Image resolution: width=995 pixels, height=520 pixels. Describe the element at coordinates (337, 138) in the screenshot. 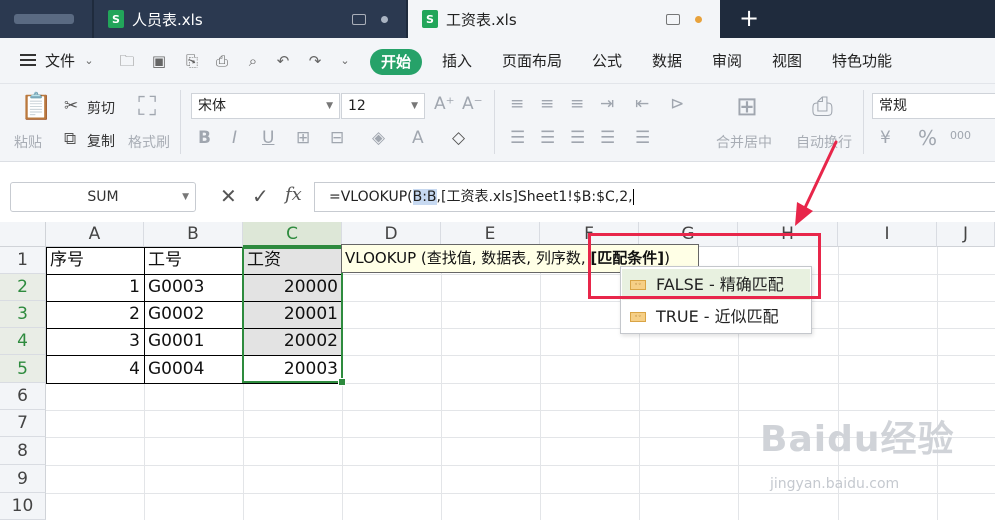

I see `merge-cells-icon: ⊟` at that location.